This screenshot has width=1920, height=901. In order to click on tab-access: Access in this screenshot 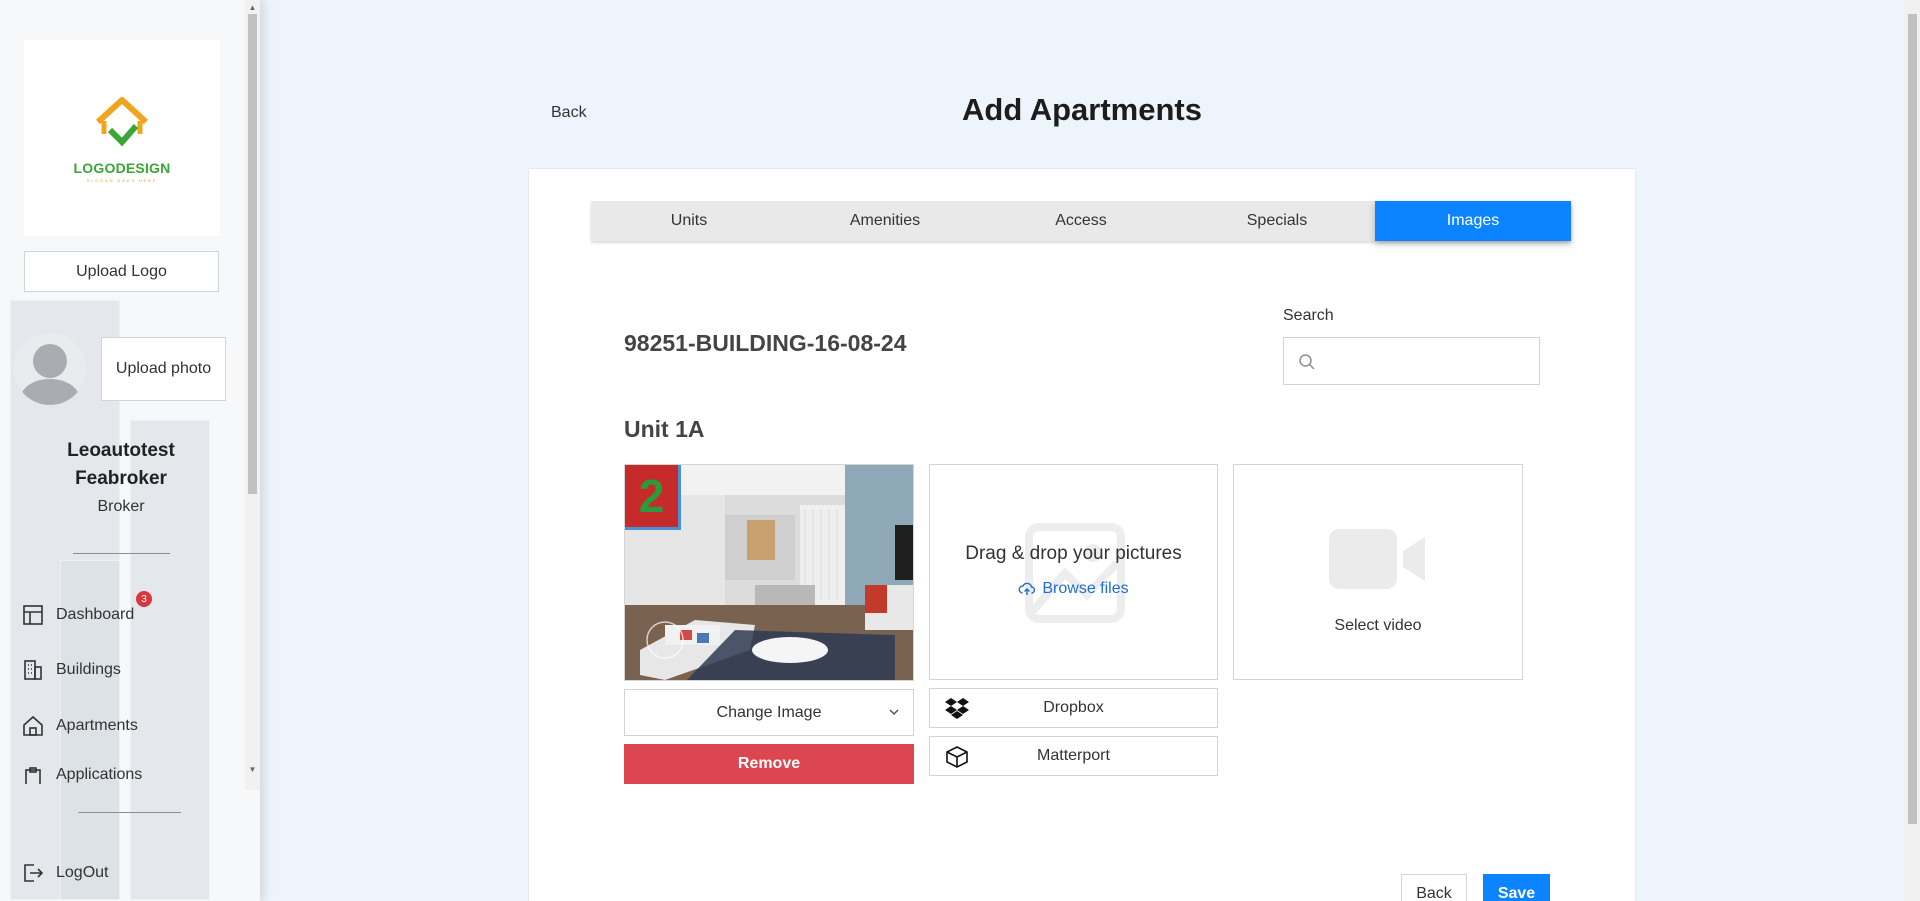, I will do `click(1081, 221)`.